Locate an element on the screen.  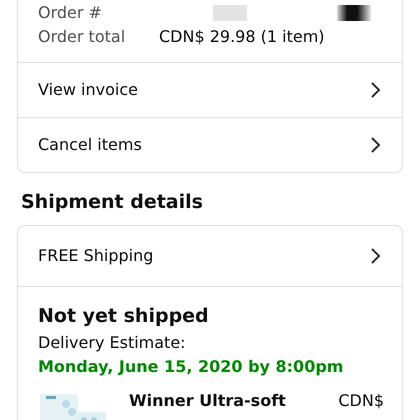
list-row-button: Cancel items is located at coordinates (210, 144).